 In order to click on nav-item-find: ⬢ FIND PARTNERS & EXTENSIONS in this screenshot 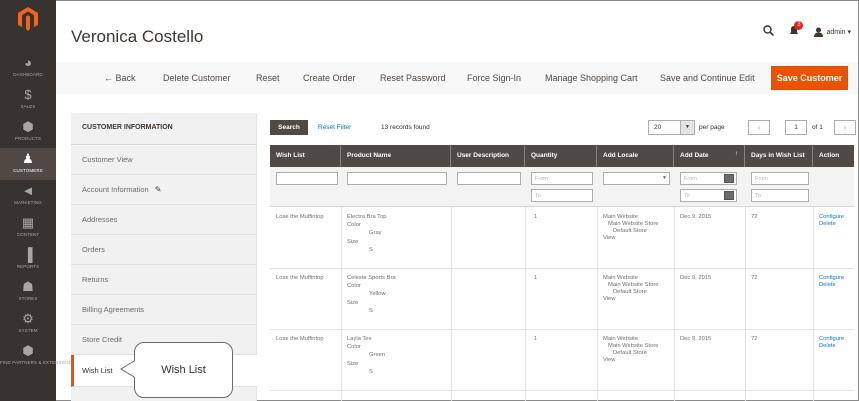, I will do `click(36, 356)`.